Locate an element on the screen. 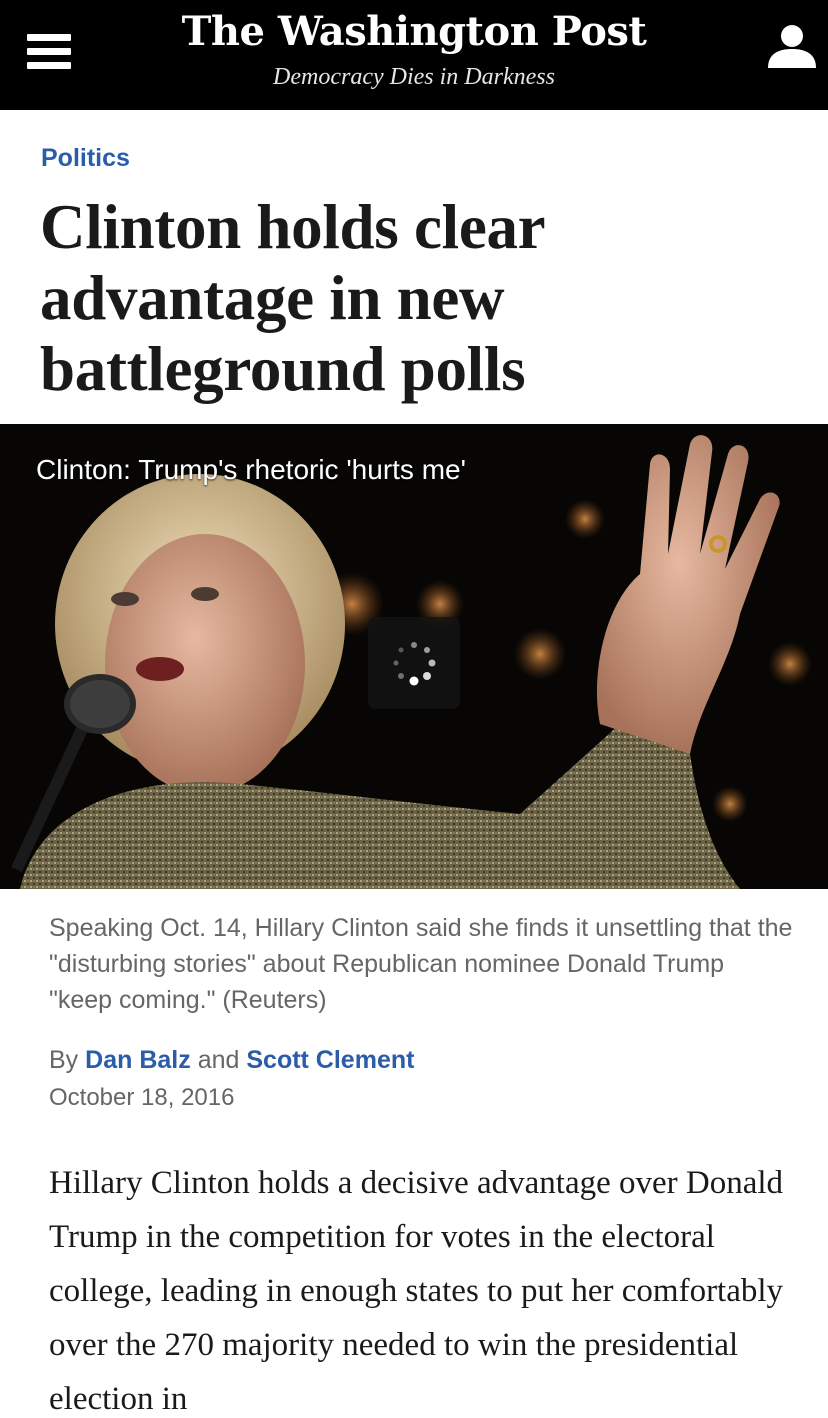  user-account-icon is located at coordinates (792, 46).